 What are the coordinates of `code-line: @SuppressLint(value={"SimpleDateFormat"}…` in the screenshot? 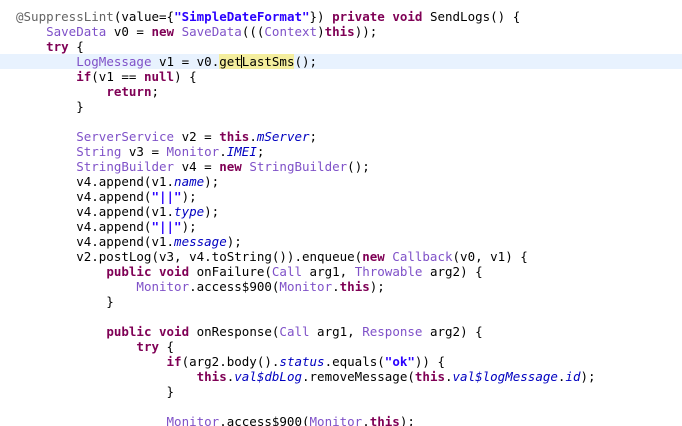 It's located at (341, 16).